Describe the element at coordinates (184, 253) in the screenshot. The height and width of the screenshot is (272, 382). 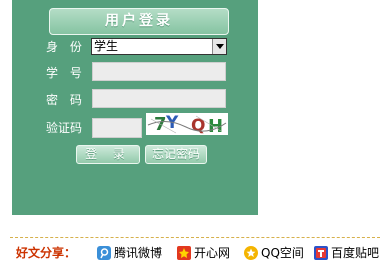
I see `kaixin-icon` at that location.